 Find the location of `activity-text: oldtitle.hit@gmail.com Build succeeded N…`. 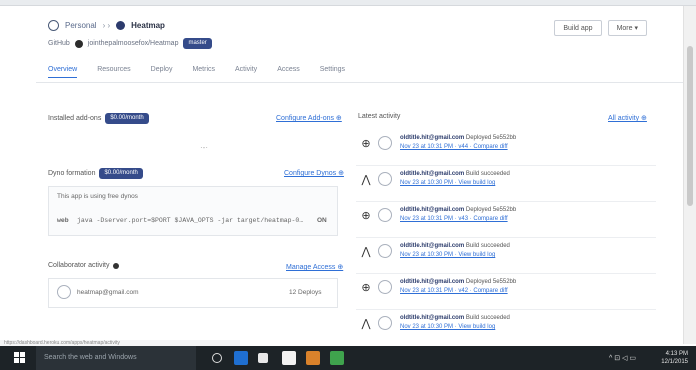

activity-text: oldtitle.hit@gmail.com Build succeeded N… is located at coordinates (455, 323).